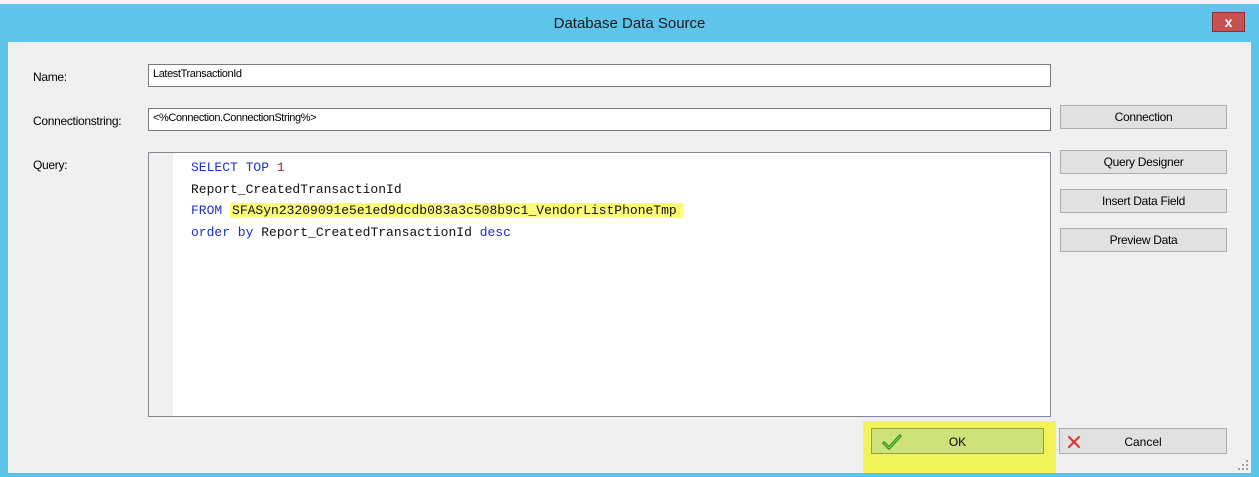  What do you see at coordinates (366, 232) in the screenshot?
I see `order-column: Report_CreatedTransactionId` at bounding box center [366, 232].